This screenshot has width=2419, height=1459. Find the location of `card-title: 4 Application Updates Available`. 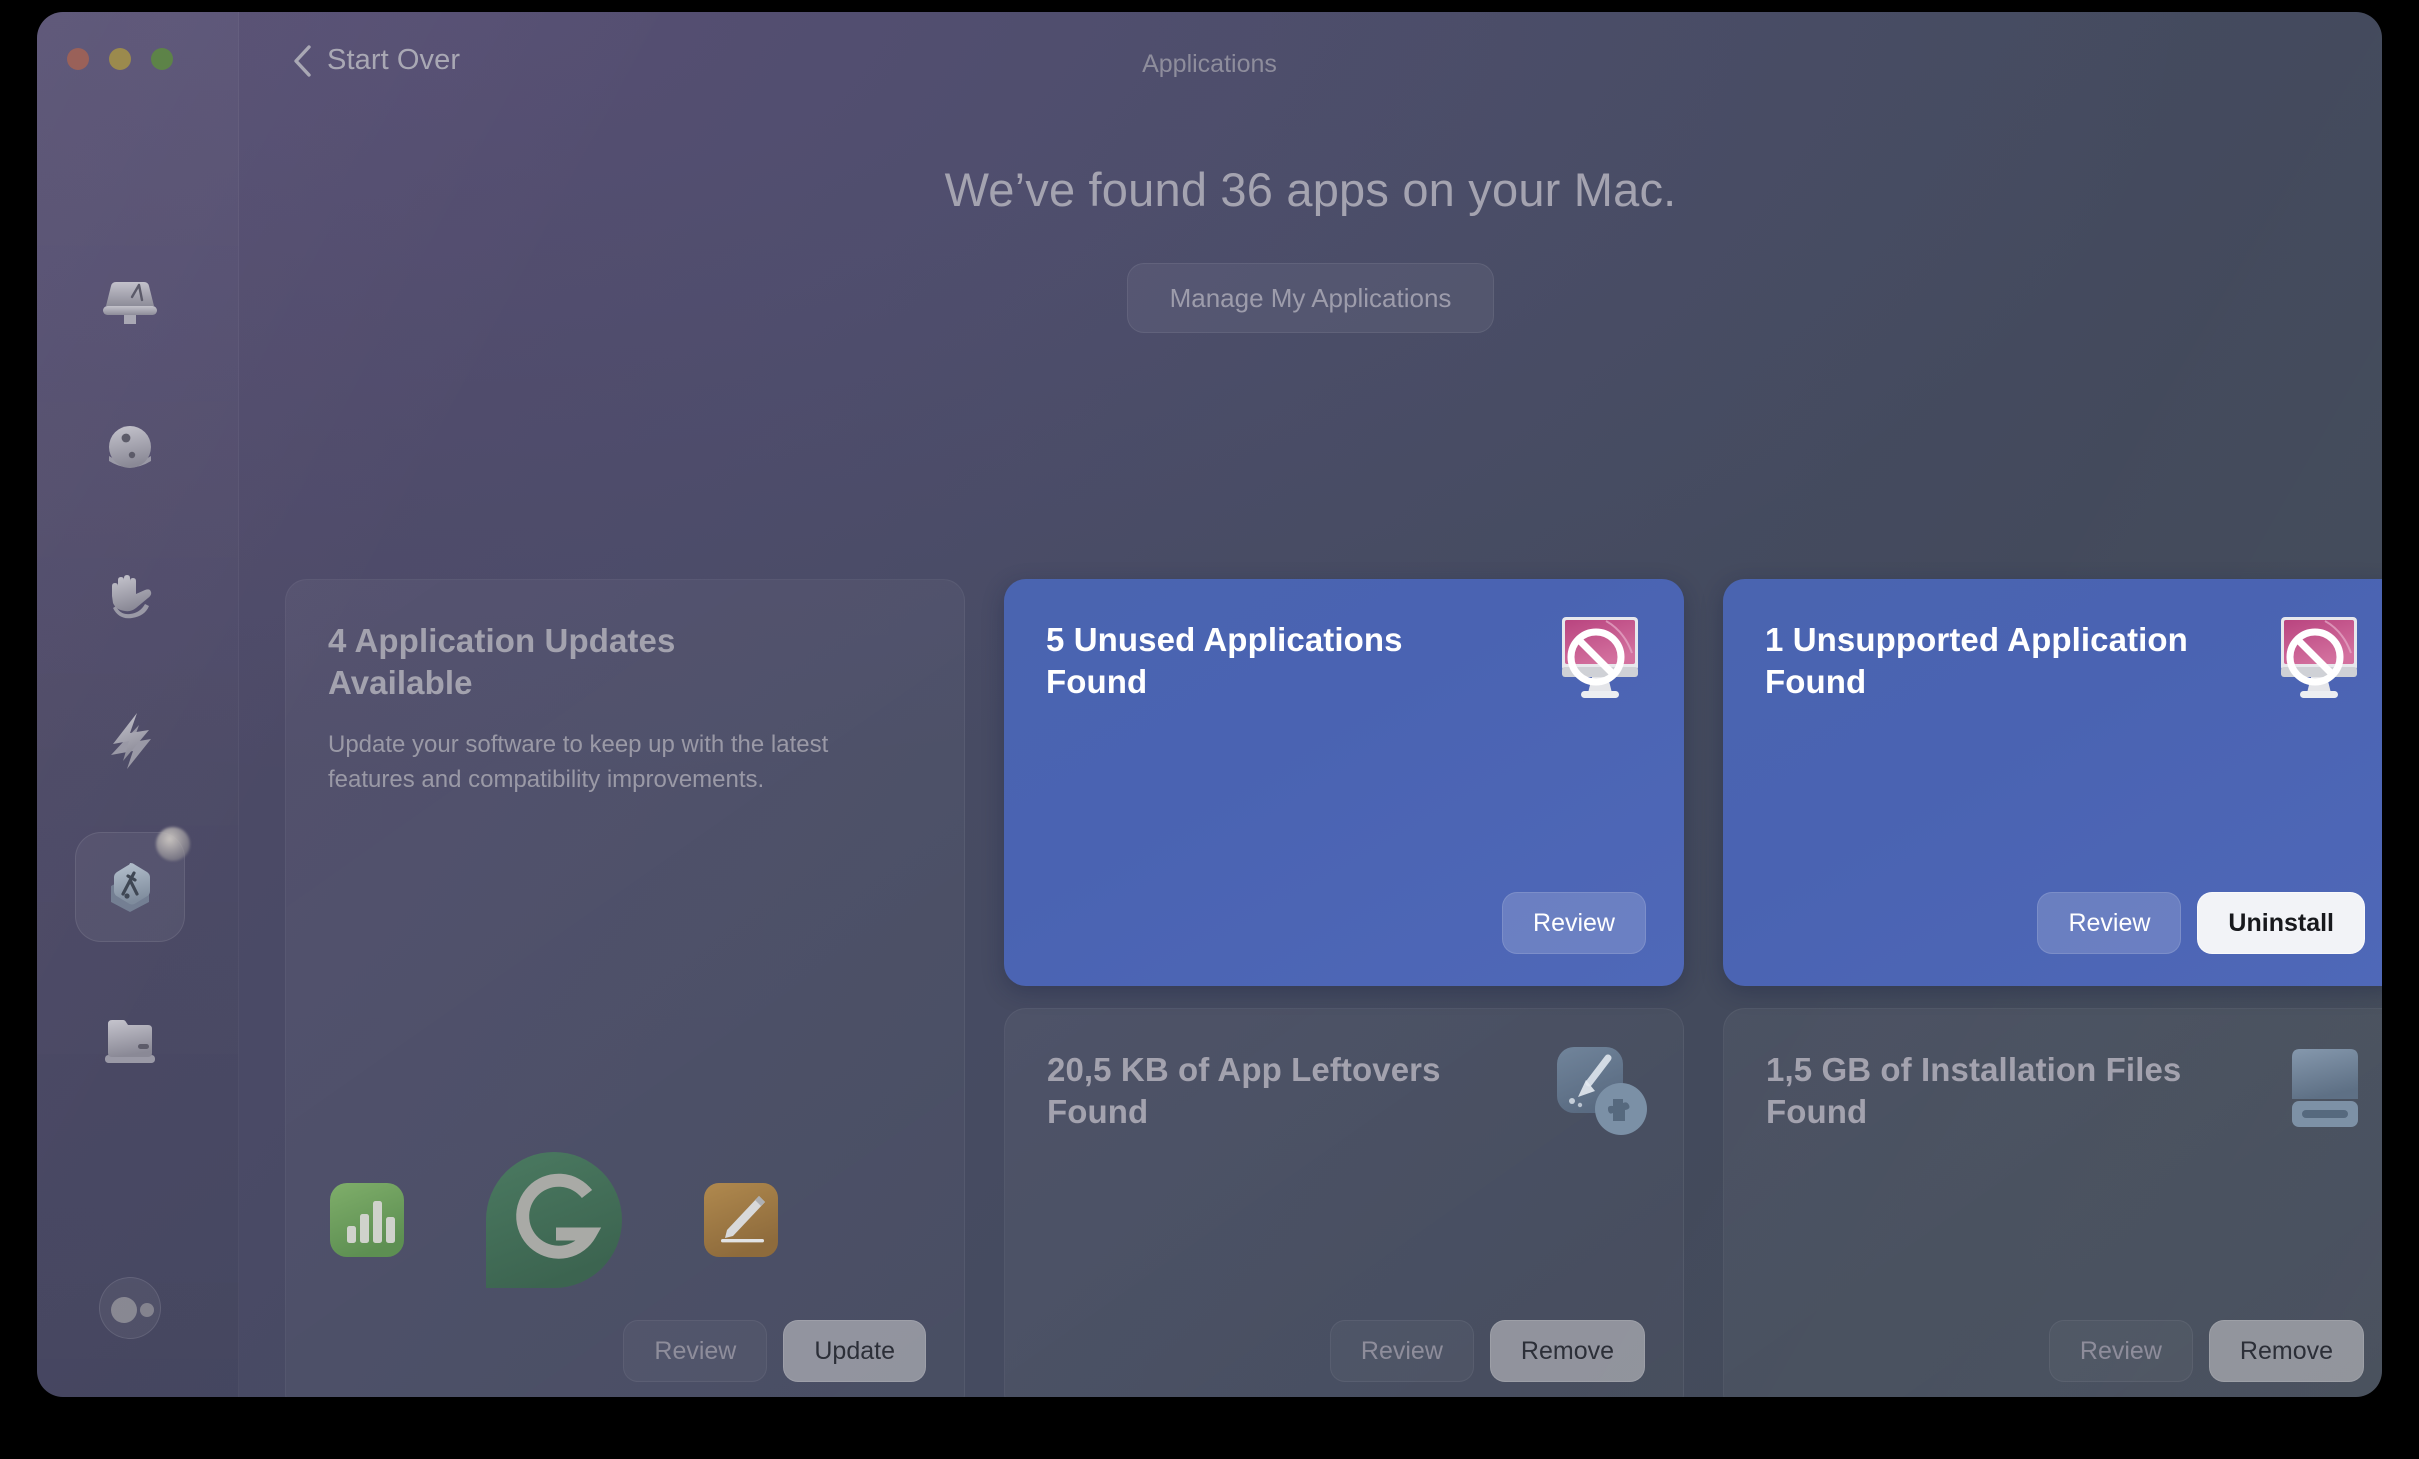

card-title: 4 Application Updates Available is located at coordinates (502, 662).